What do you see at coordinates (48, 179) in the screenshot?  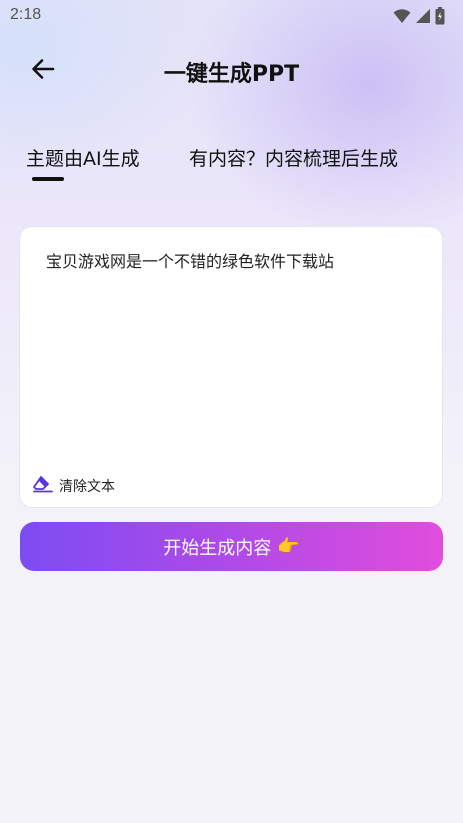 I see `active-tab-indicator` at bounding box center [48, 179].